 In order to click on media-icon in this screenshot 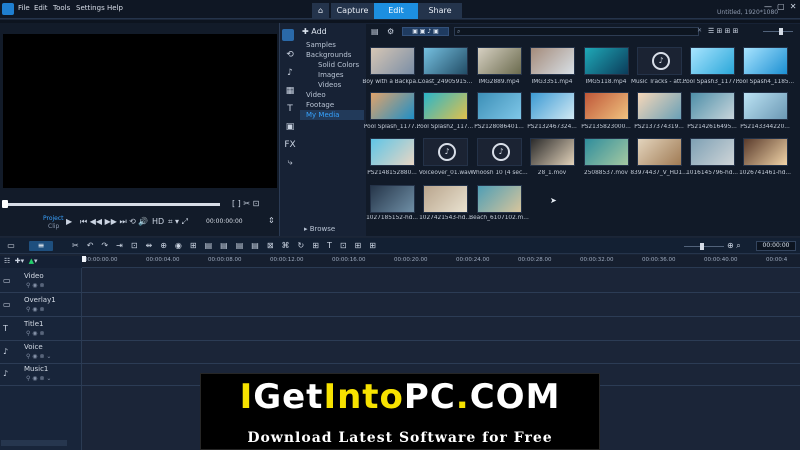, I will do `click(288, 35)`.